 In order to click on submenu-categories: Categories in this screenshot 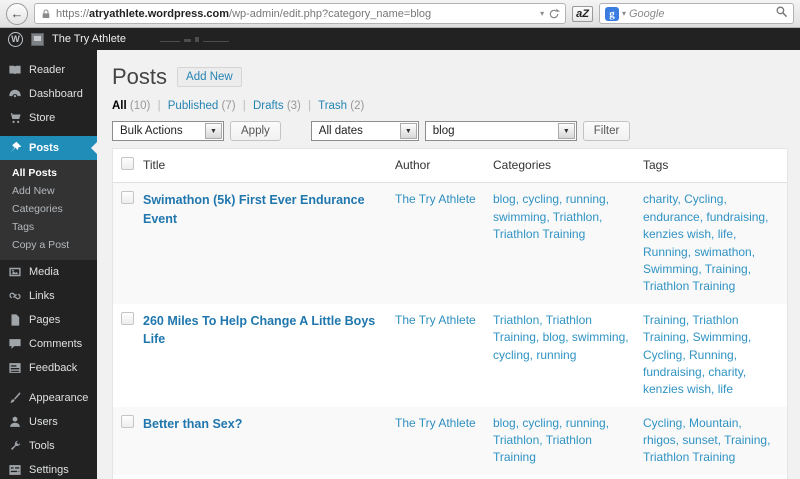, I will do `click(48, 209)`.